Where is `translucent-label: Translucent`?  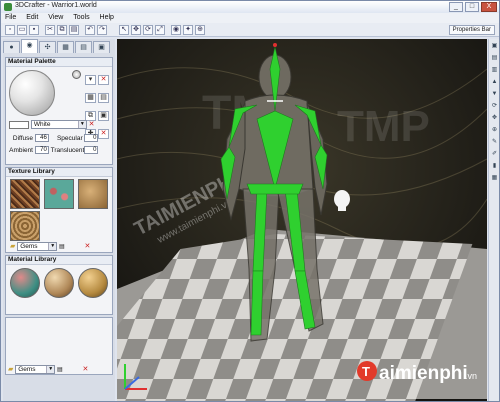 translucent-label: Translucent is located at coordinates (67, 150).